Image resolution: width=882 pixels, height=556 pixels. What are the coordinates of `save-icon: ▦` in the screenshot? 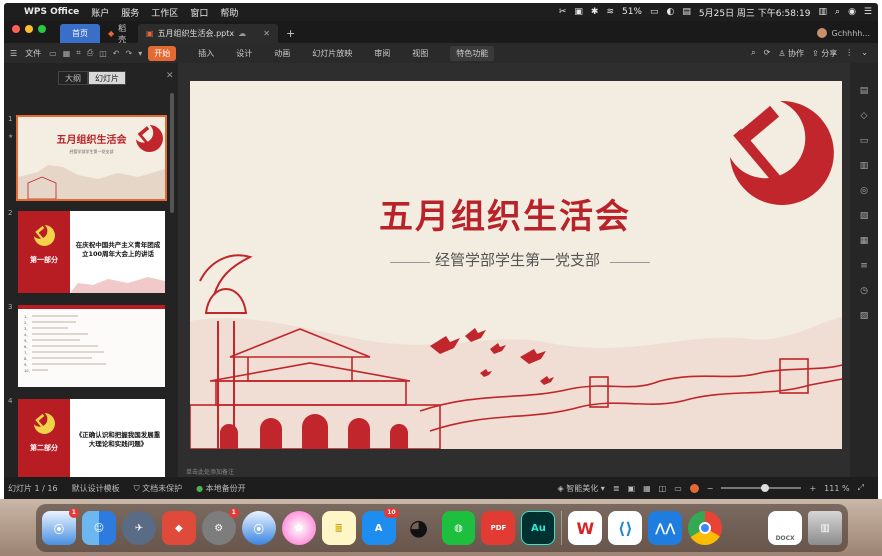 It's located at (67, 53).